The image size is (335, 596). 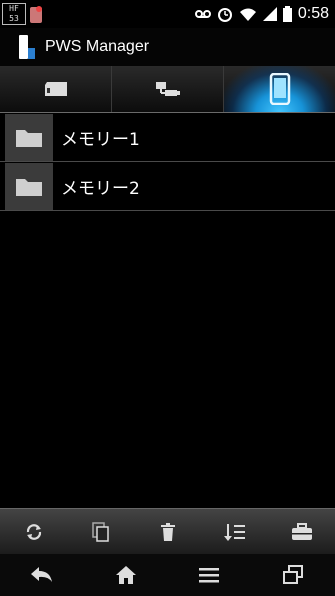 I want to click on tab-phone, so click(x=279, y=89).